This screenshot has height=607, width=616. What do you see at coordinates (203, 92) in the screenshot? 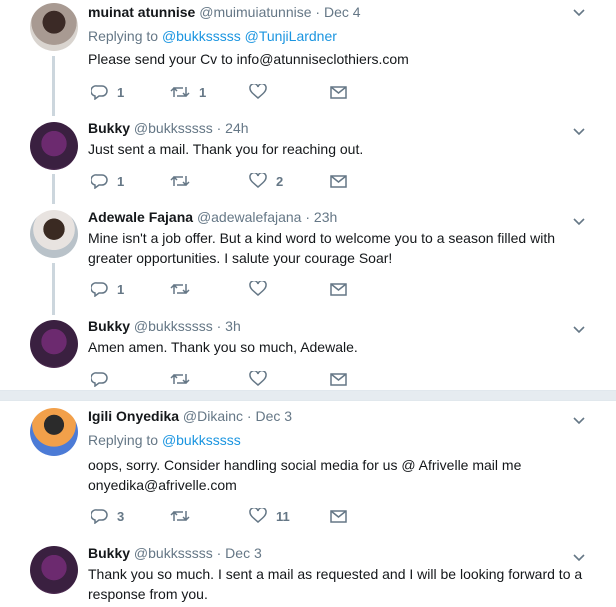
I see `retweet-count: 1` at bounding box center [203, 92].